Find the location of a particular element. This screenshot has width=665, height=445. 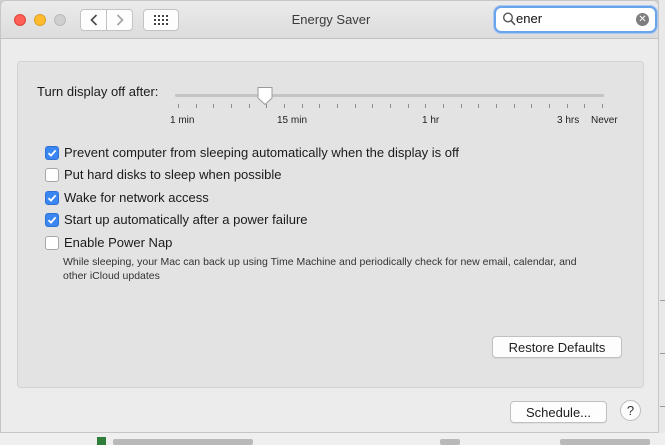

slider-tick-label: Never is located at coordinates (604, 120).